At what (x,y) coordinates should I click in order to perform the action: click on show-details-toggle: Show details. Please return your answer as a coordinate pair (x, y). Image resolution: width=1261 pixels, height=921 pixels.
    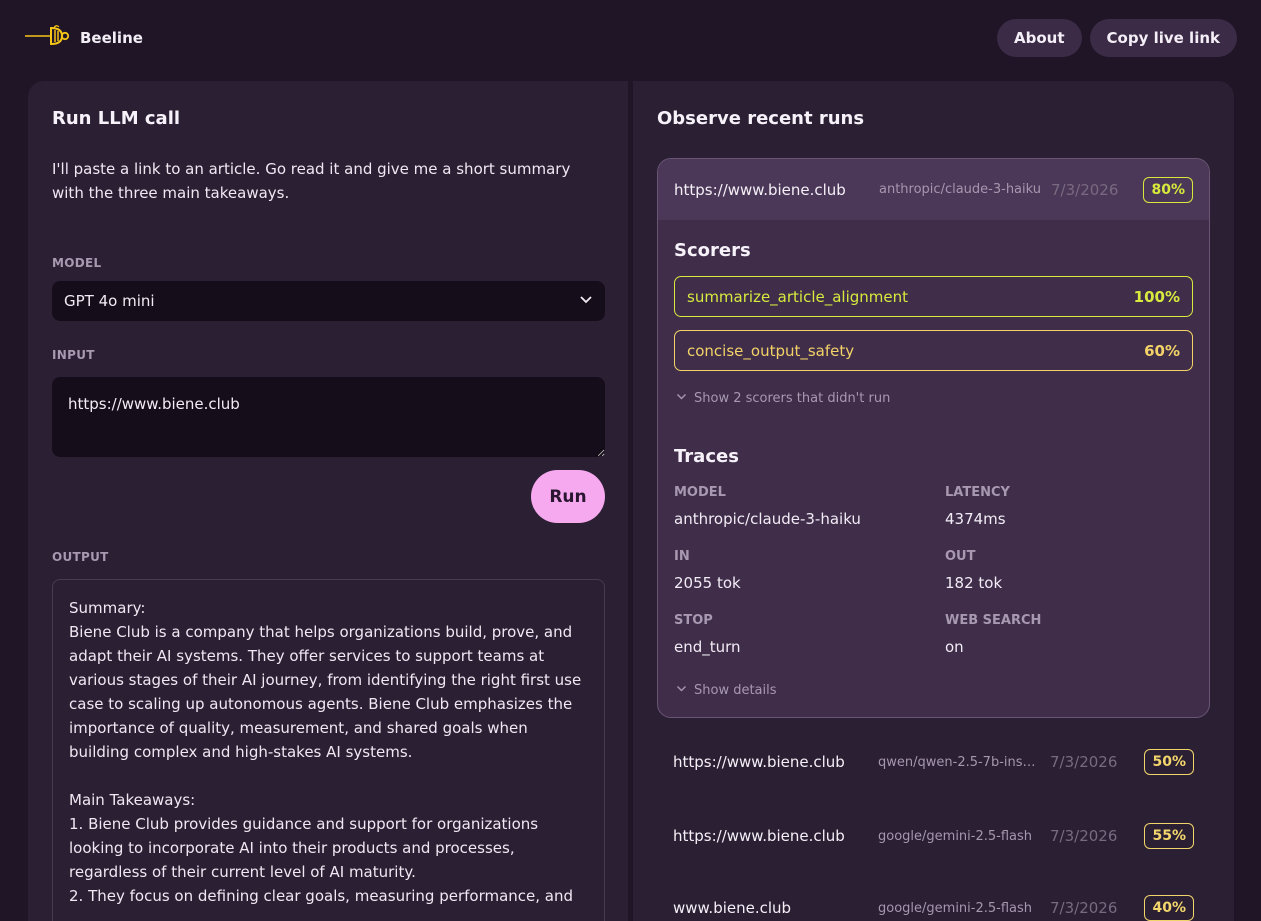
    Looking at the image, I should click on (726, 690).